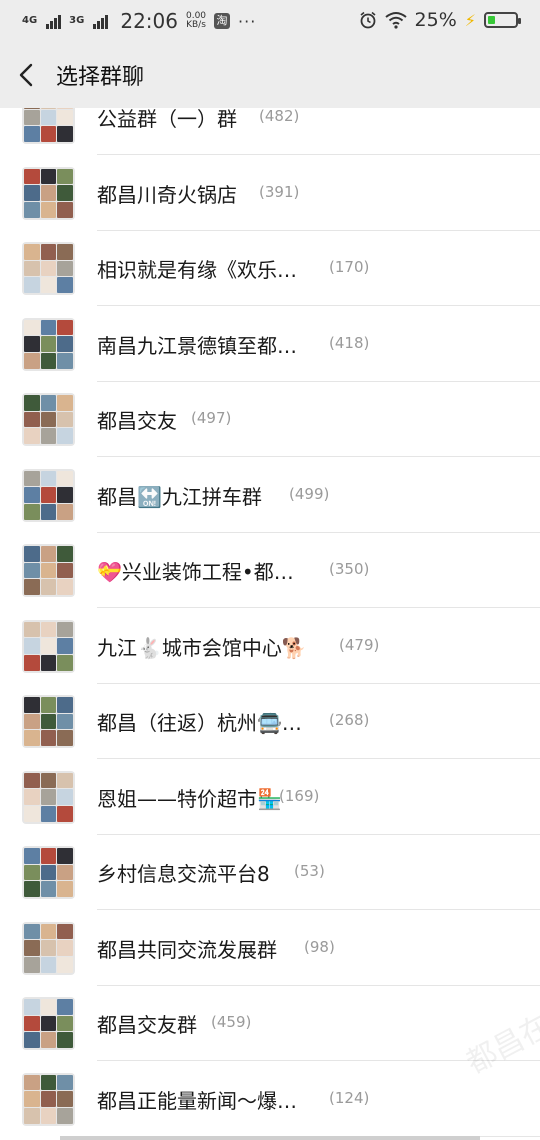  Describe the element at coordinates (247, 21) in the screenshot. I see `more-notifications-icon: ···` at that location.